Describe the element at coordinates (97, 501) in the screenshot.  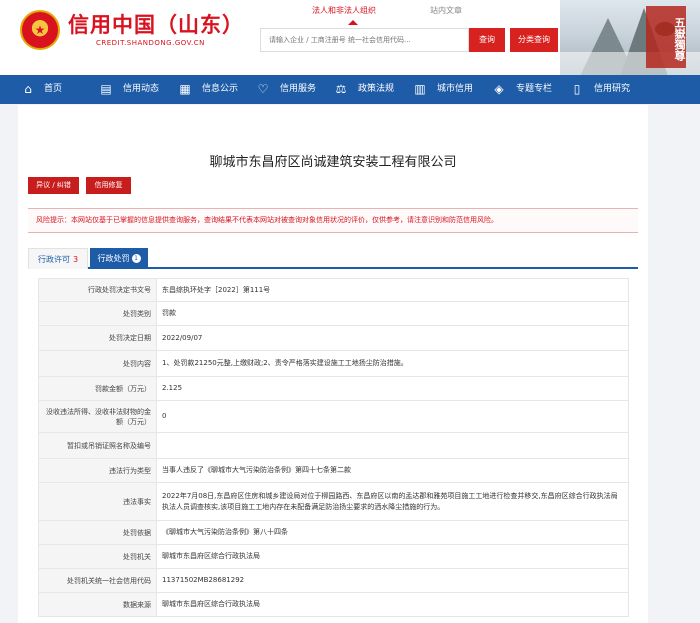
I see `row-key: 违法事实` at that location.